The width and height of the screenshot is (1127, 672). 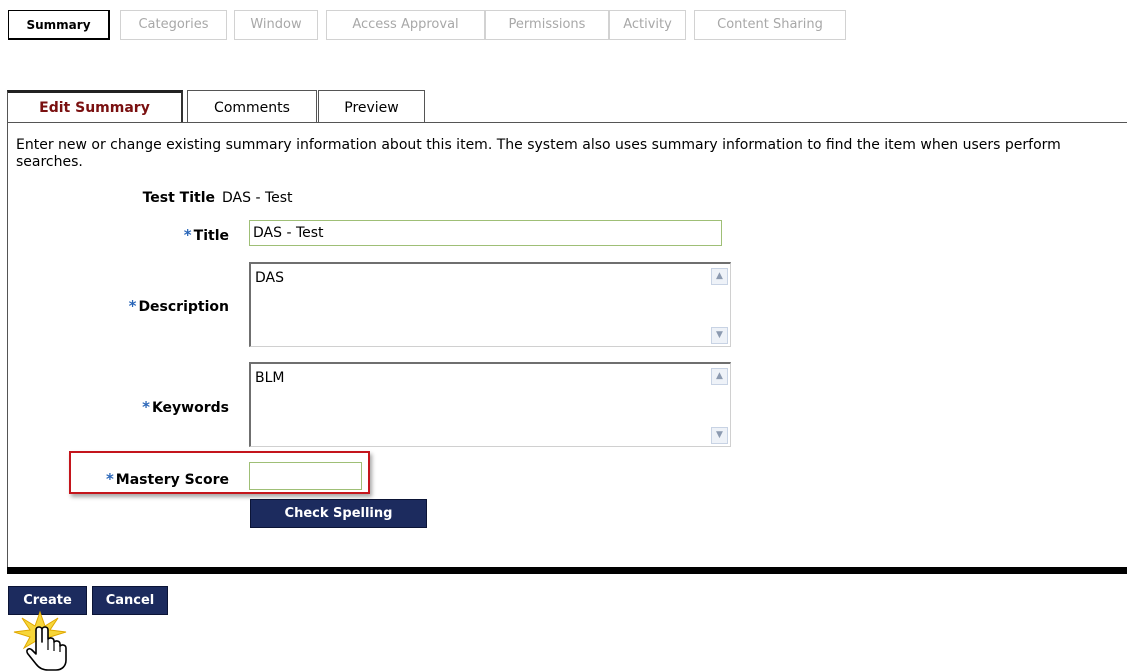 What do you see at coordinates (269, 278) in the screenshot?
I see `description-text: DAS` at bounding box center [269, 278].